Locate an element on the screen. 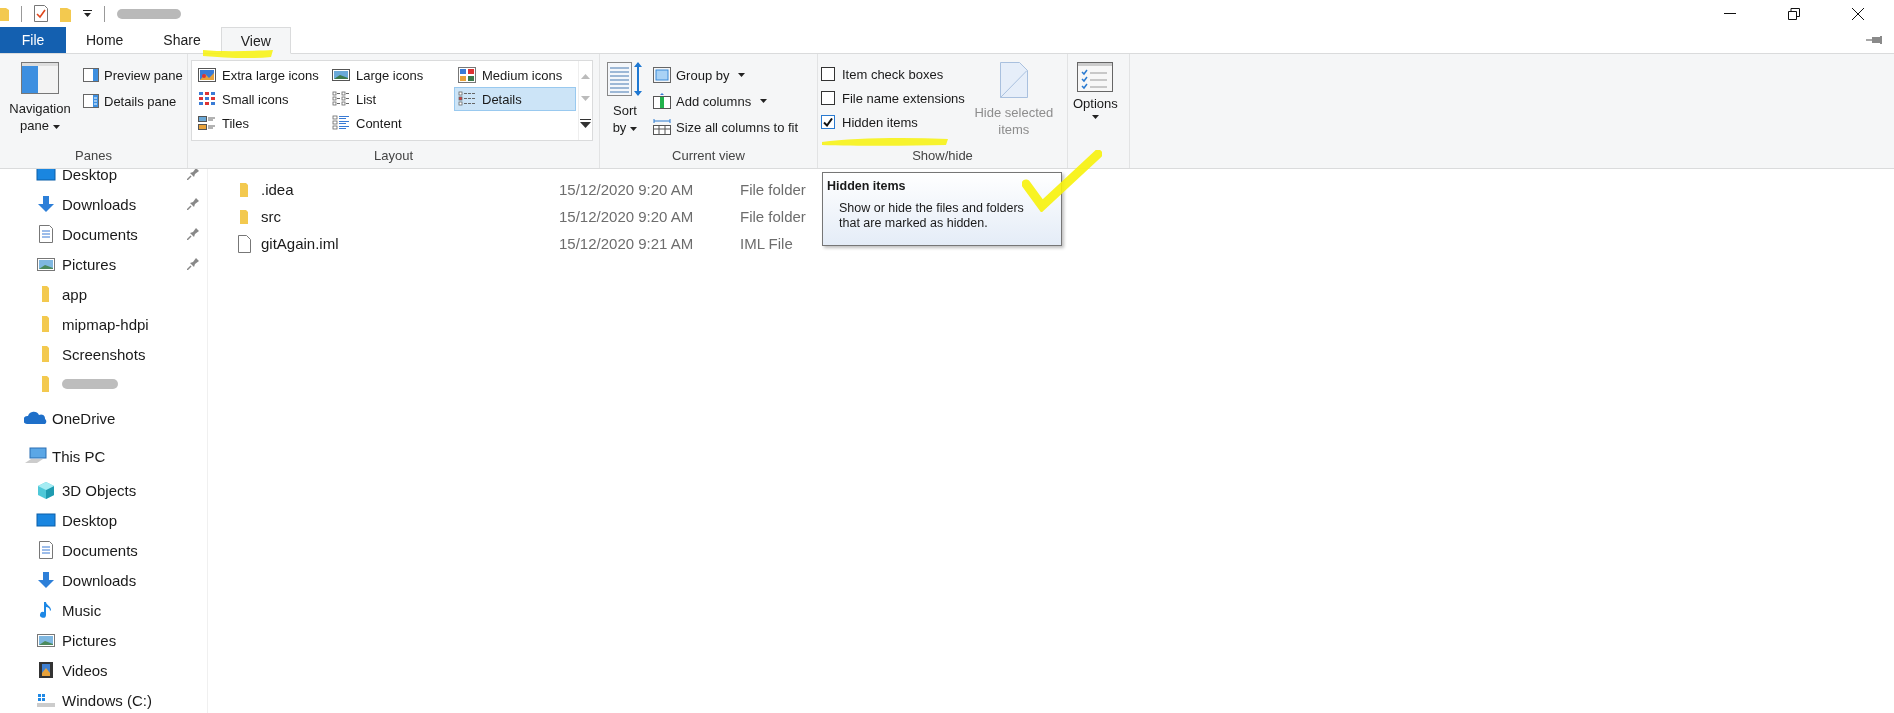 This screenshot has height=713, width=1894. nav-item: This PC is located at coordinates (103, 456).